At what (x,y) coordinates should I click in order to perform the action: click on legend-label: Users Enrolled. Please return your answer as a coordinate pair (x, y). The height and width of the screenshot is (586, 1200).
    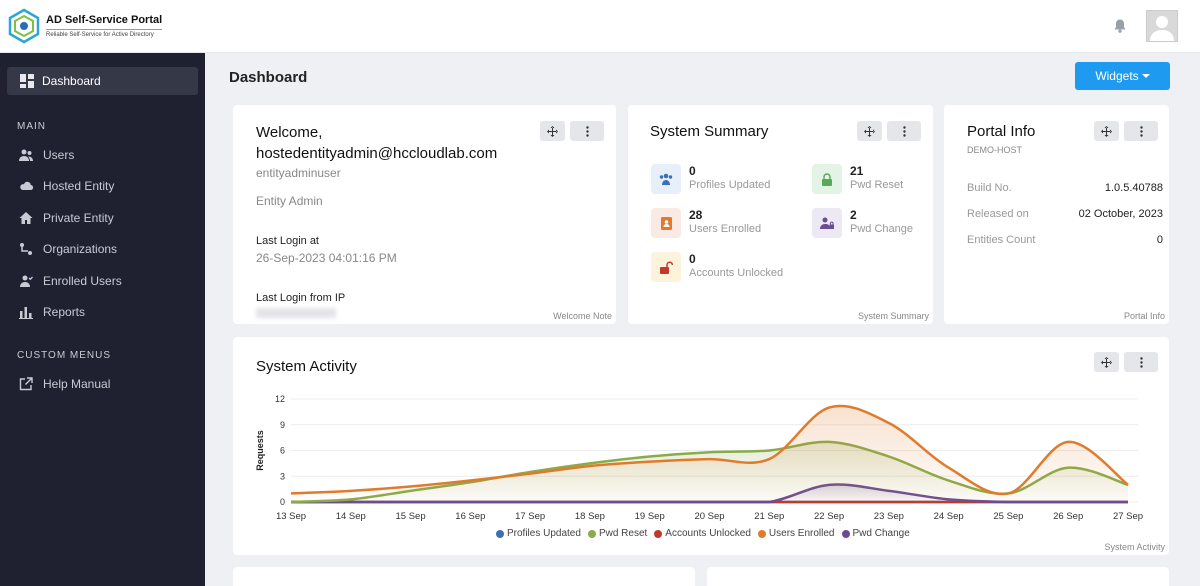
    Looking at the image, I should click on (801, 533).